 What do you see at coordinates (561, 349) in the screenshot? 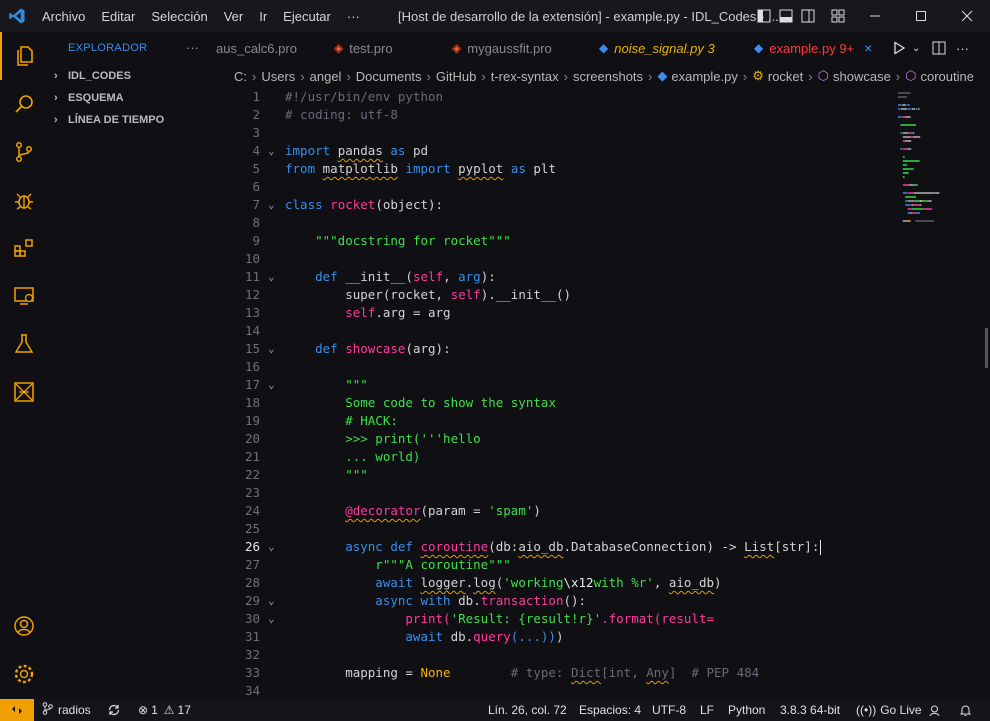
I see `code-line: 15 ⌄ def showcase(arg):` at bounding box center [561, 349].